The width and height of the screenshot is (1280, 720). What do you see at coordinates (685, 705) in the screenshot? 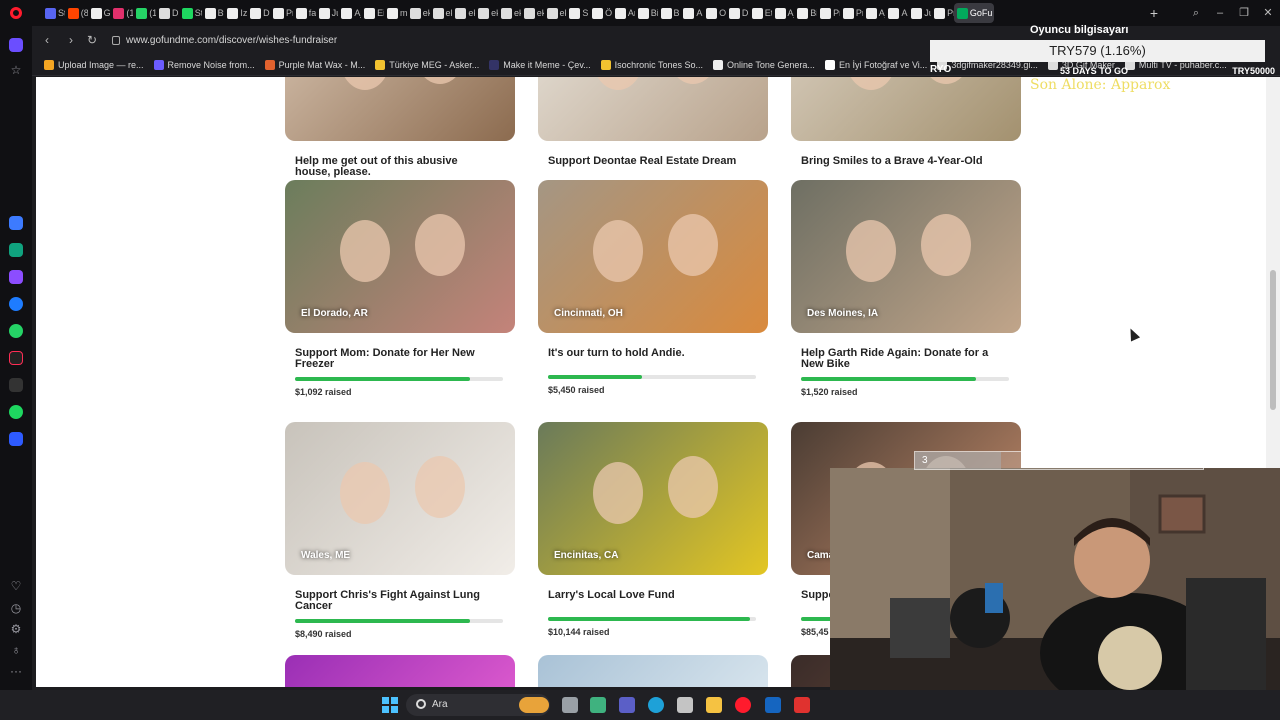
I see `store-icon` at bounding box center [685, 705].